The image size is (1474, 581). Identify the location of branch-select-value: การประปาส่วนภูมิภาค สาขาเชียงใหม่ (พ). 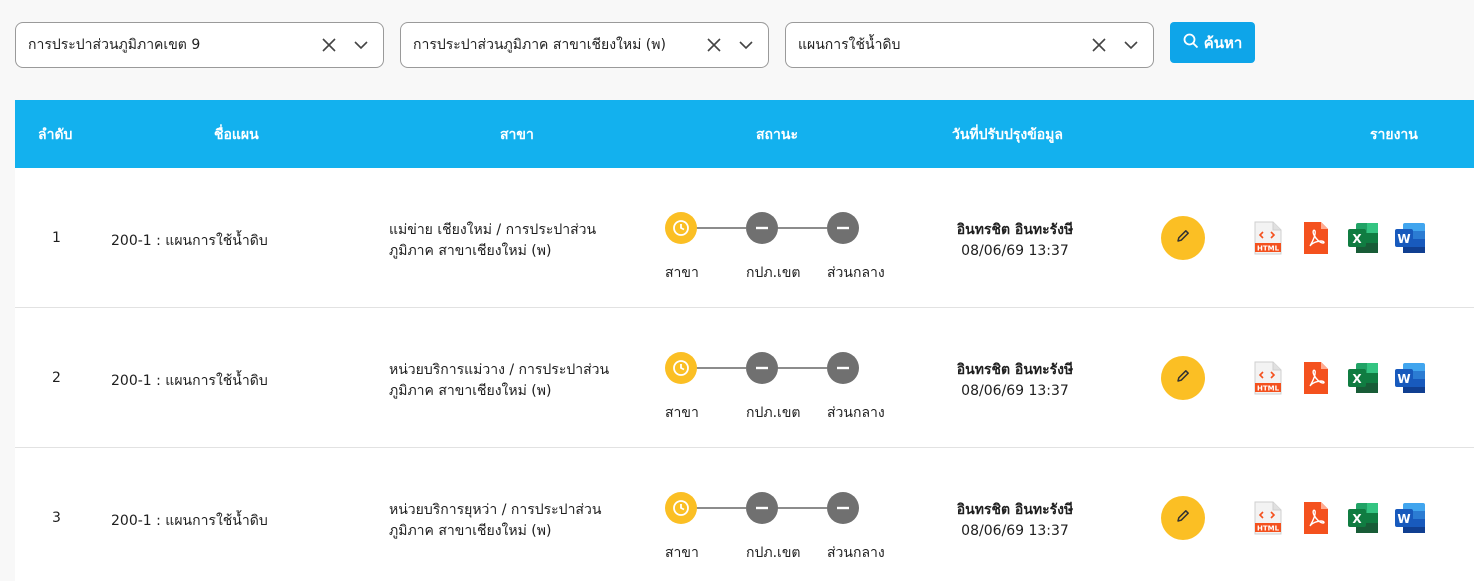
(539, 45).